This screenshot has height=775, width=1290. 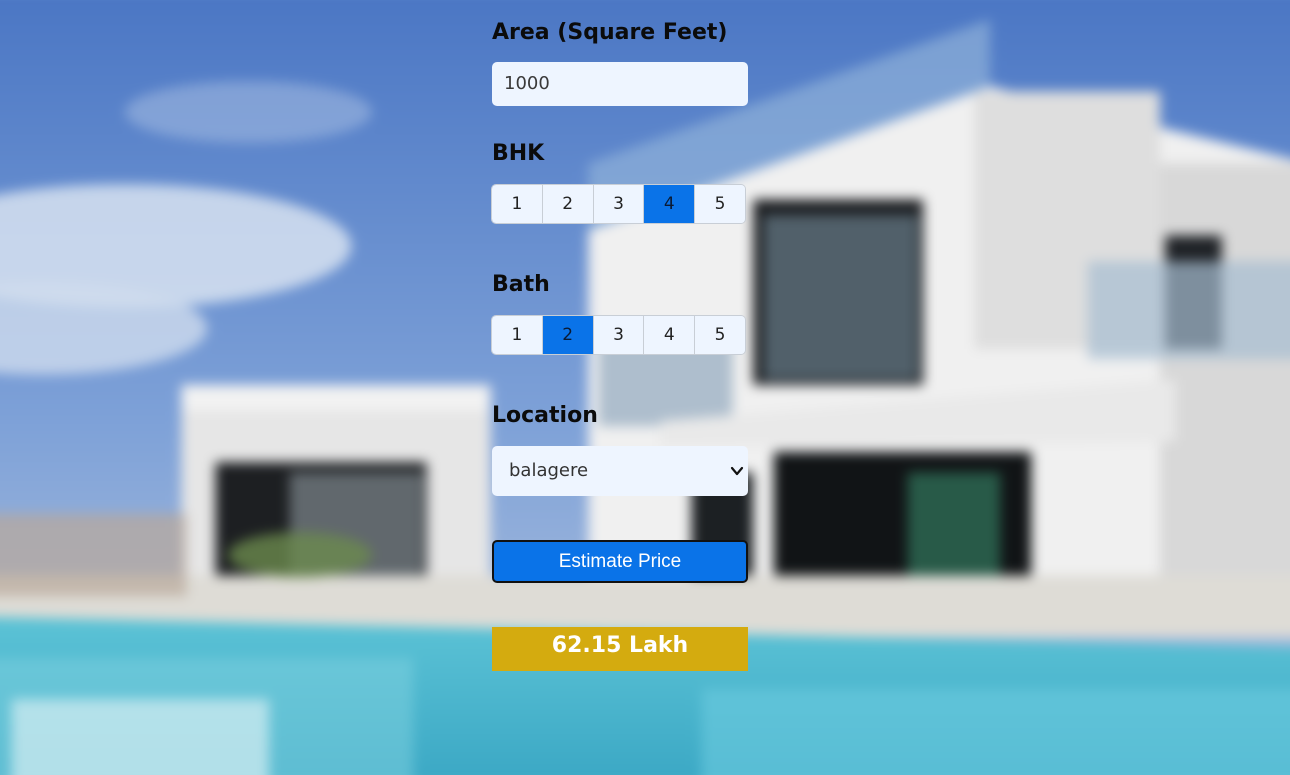 I want to click on bhk-label: BHK, so click(x=518, y=153).